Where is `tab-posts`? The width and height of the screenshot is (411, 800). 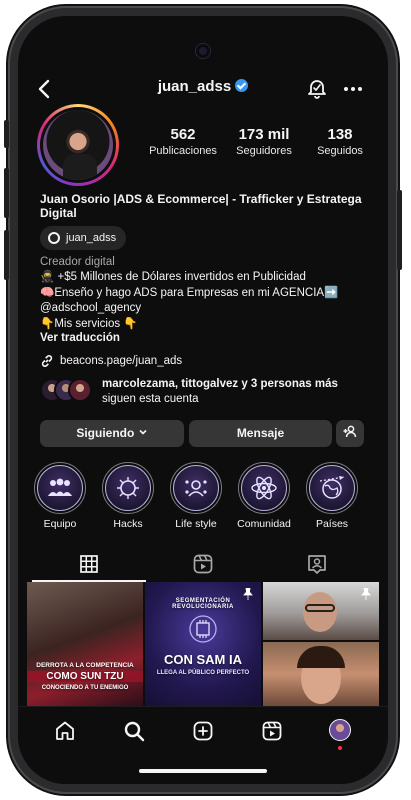 tab-posts is located at coordinates (89, 564).